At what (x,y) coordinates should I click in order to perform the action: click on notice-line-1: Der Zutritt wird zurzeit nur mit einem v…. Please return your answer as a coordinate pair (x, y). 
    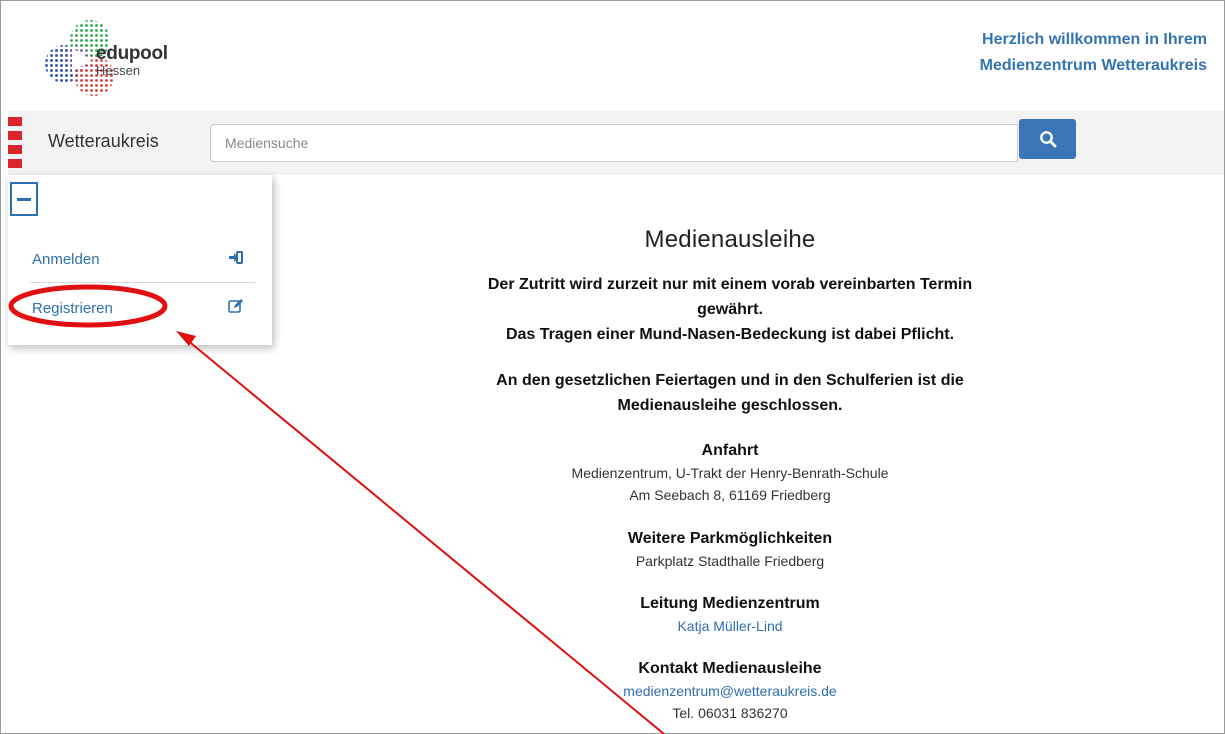
    Looking at the image, I should click on (730, 284).